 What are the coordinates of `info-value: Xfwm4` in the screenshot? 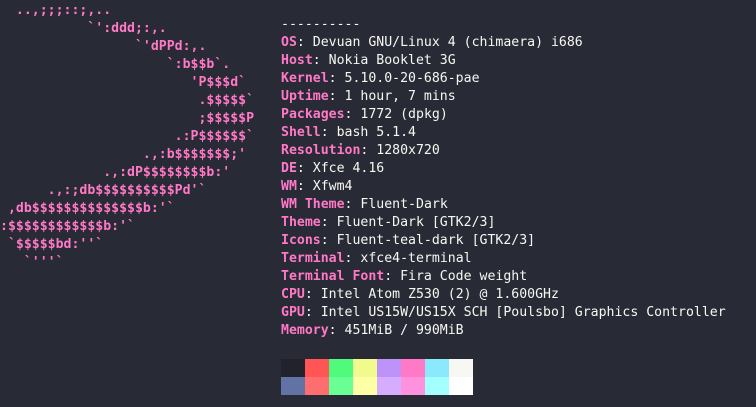 It's located at (332, 186).